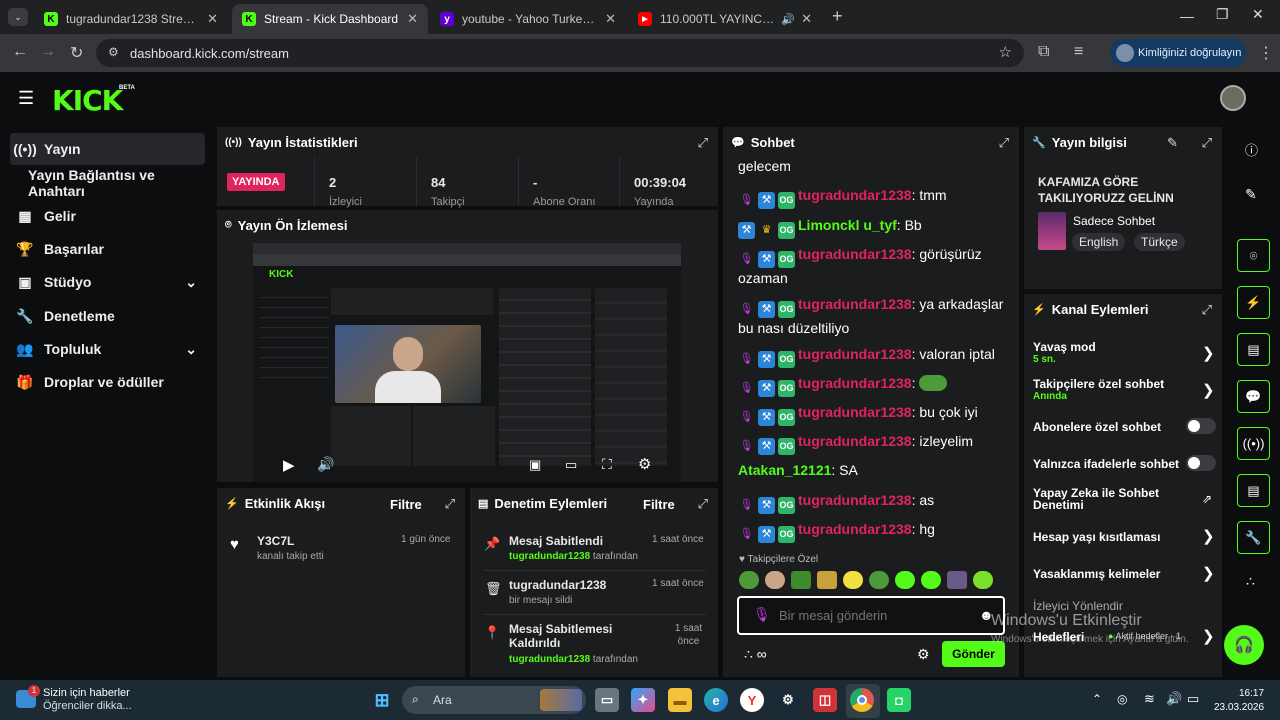  Describe the element at coordinates (1251, 693) in the screenshot. I see `clock-time: 16:17` at that location.